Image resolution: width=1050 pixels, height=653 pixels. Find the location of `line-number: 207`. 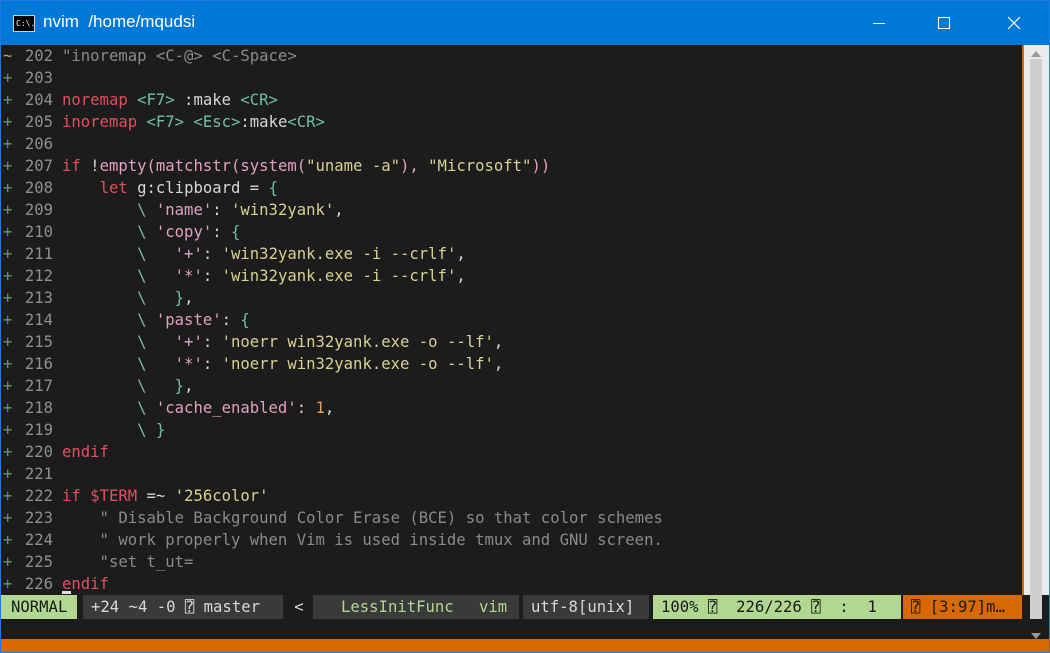

line-number: 207 is located at coordinates (38, 166).